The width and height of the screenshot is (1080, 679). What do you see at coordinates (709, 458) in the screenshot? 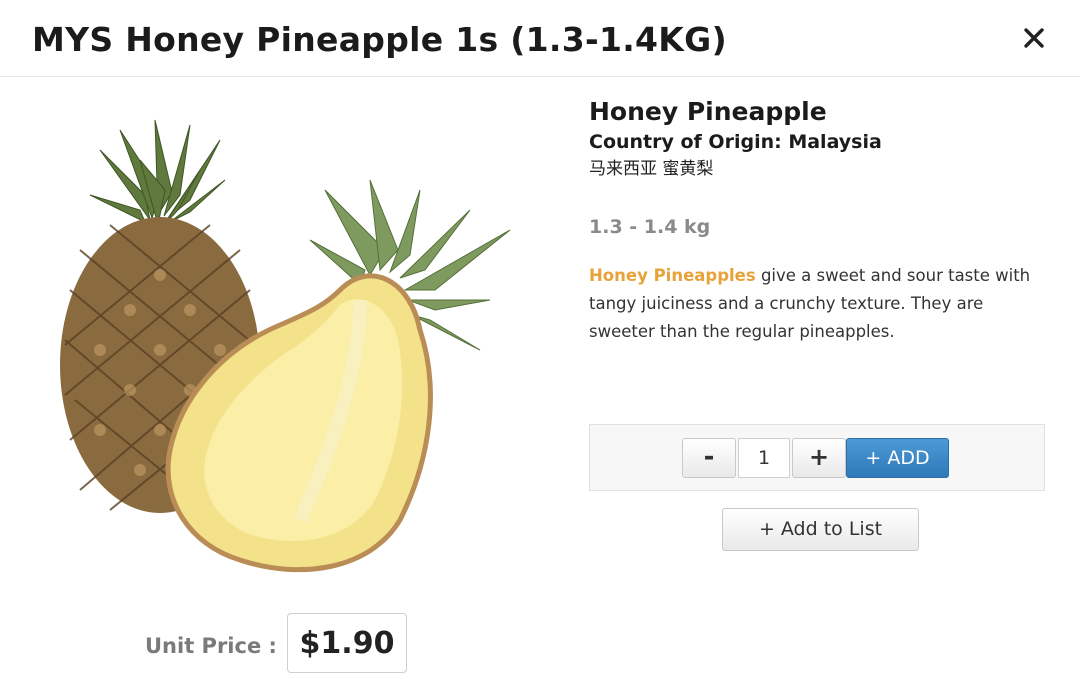
I see `decrease-quantity-button: -` at bounding box center [709, 458].